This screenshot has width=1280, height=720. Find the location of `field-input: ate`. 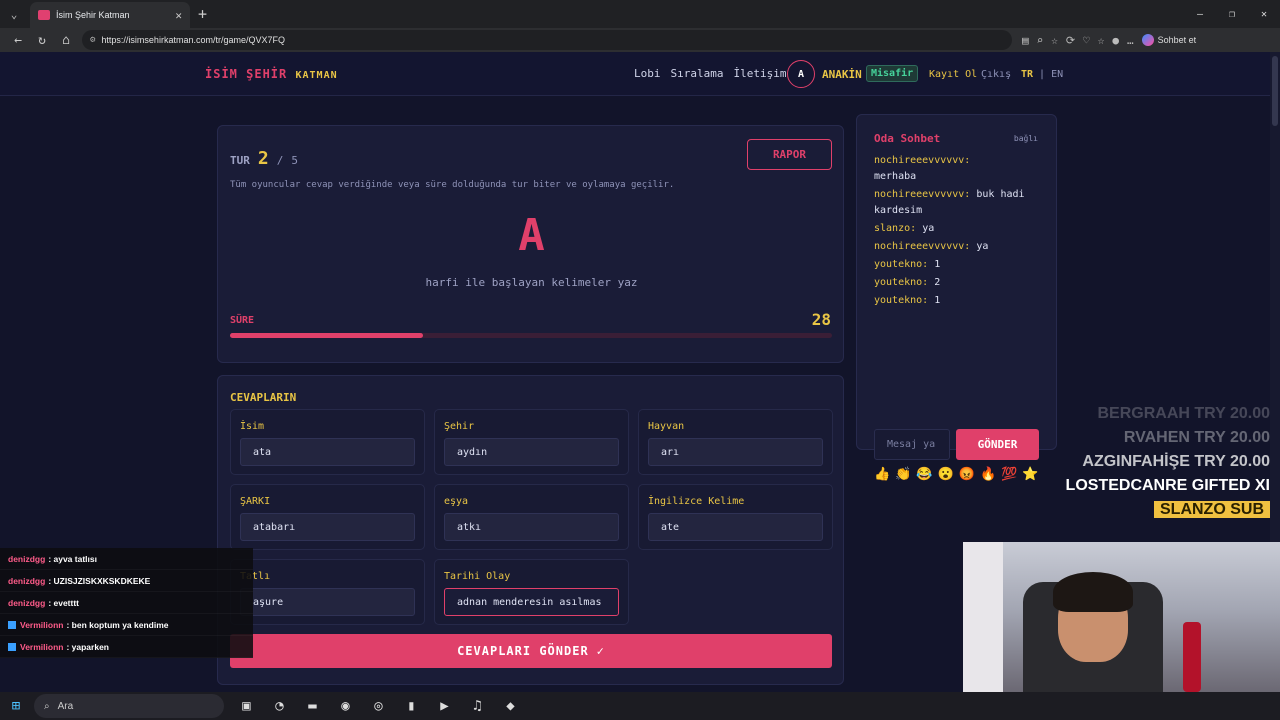

field-input: ate is located at coordinates (735, 527).